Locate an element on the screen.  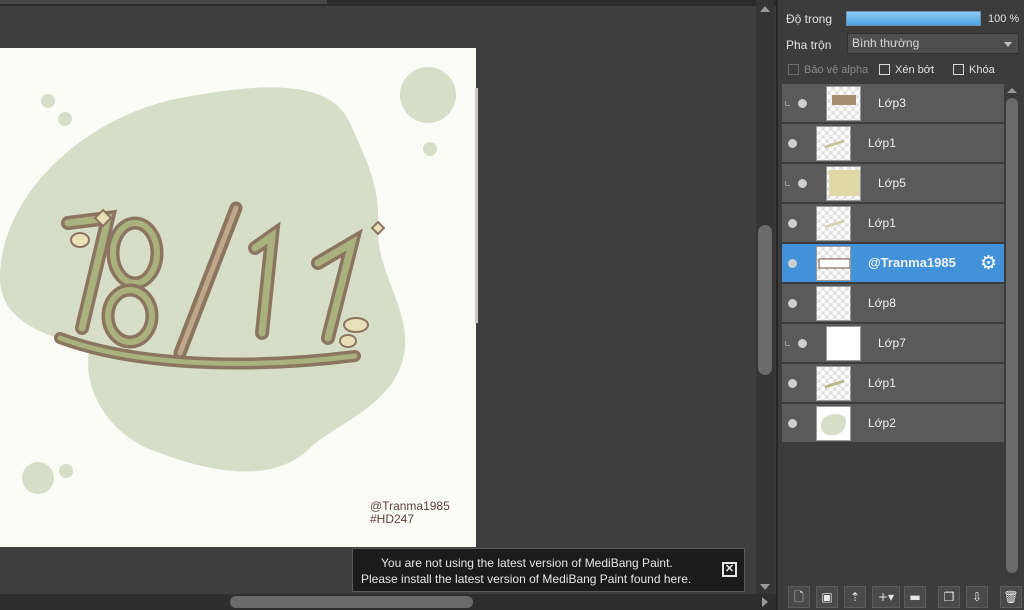
layer-name: Lớp8 is located at coordinates (882, 303).